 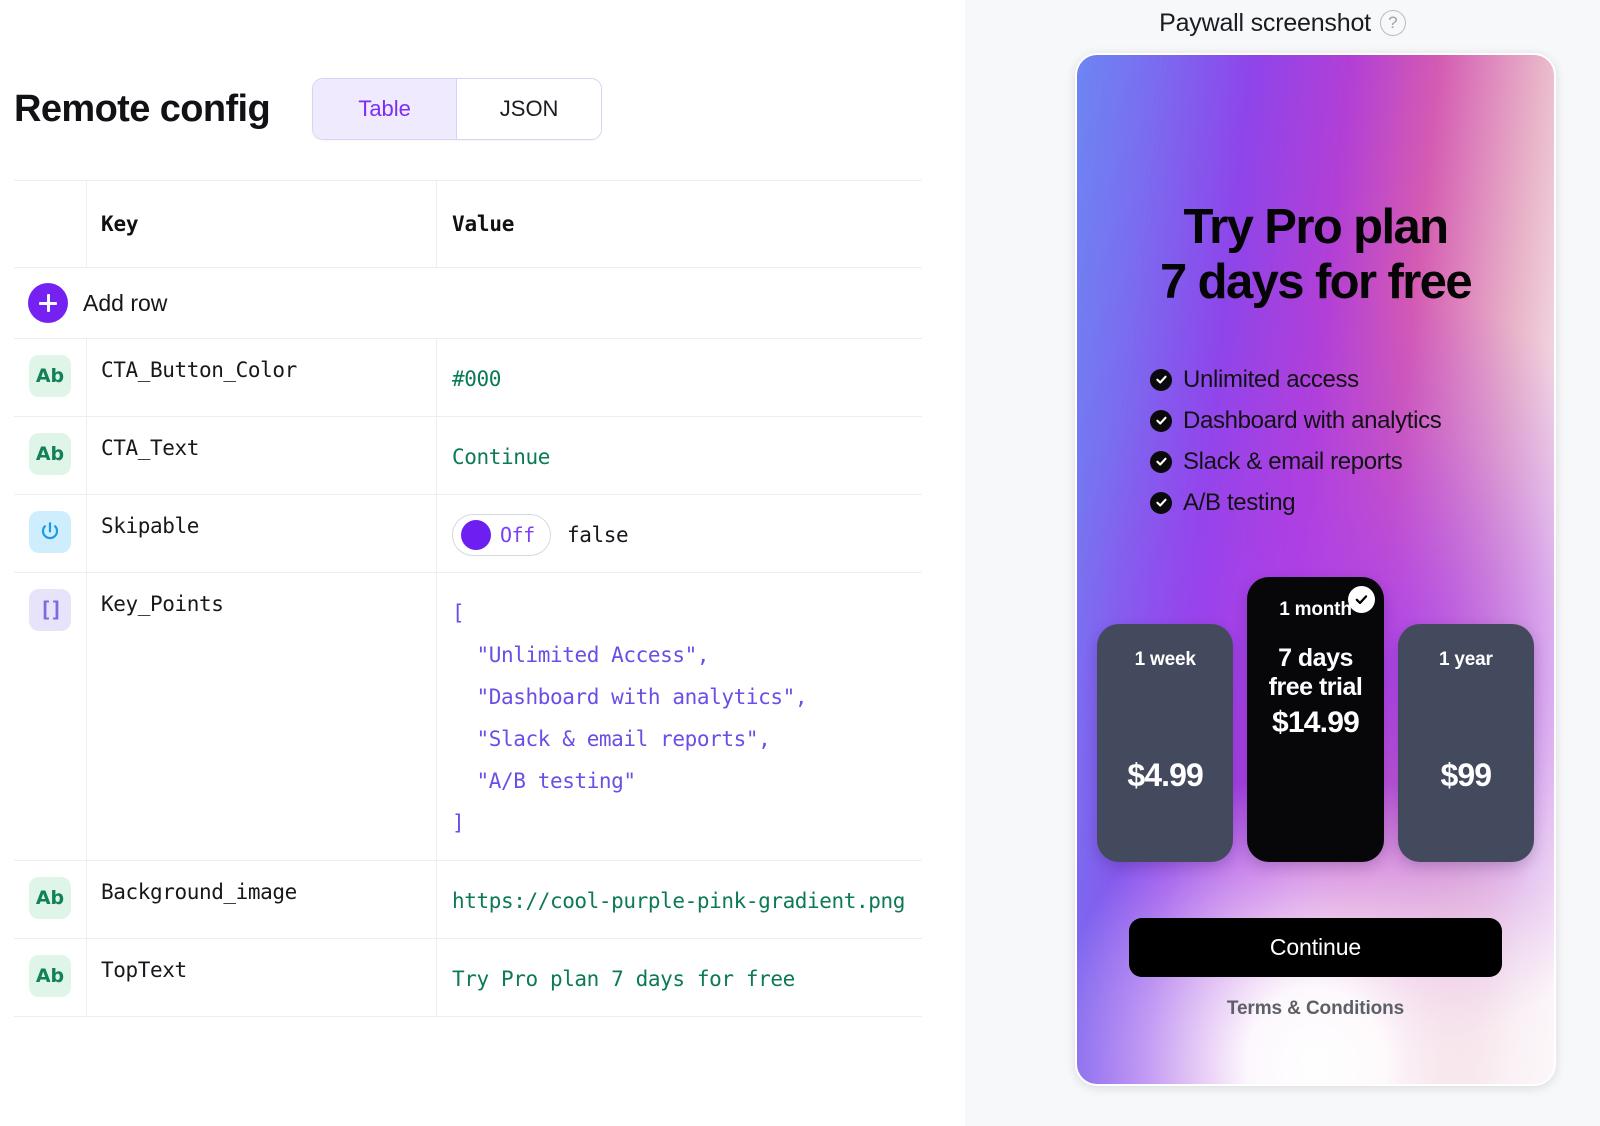 What do you see at coordinates (1165, 774) in the screenshot?
I see `plan-price: $4.99` at bounding box center [1165, 774].